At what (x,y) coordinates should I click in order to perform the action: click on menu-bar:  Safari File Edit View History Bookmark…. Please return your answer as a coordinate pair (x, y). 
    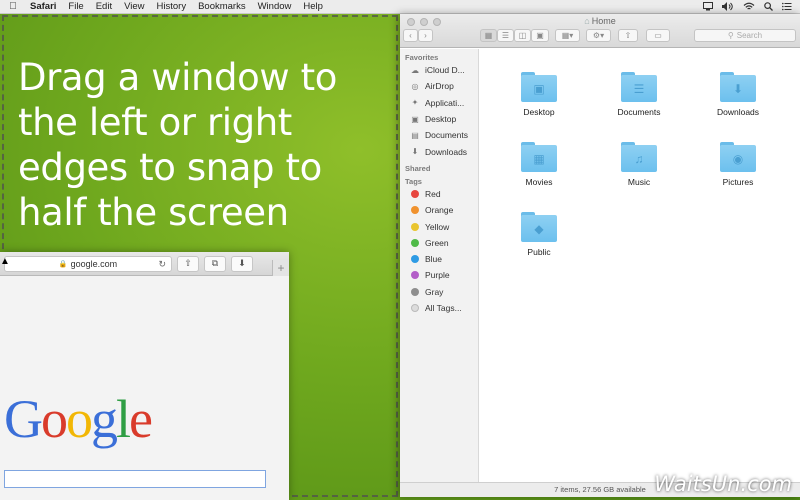
    Looking at the image, I should click on (400, 7).